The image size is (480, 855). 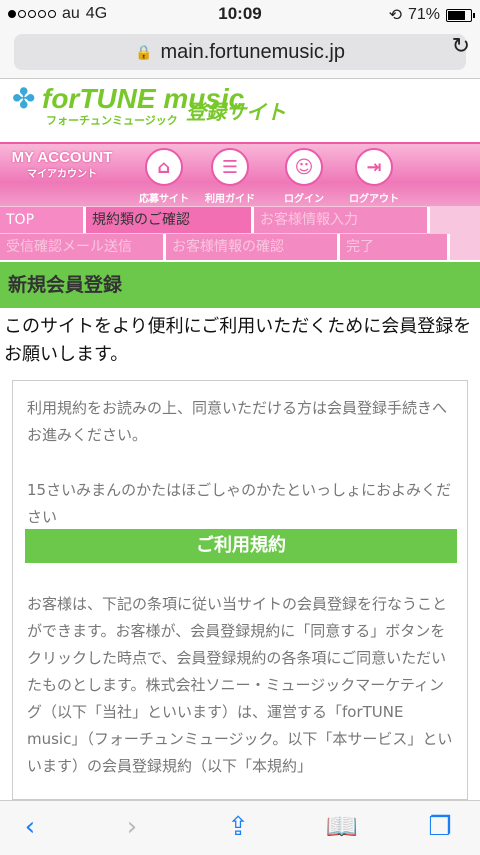 I want to click on nav-item-guide: ☰ 利用ガイド, so click(x=230, y=176).